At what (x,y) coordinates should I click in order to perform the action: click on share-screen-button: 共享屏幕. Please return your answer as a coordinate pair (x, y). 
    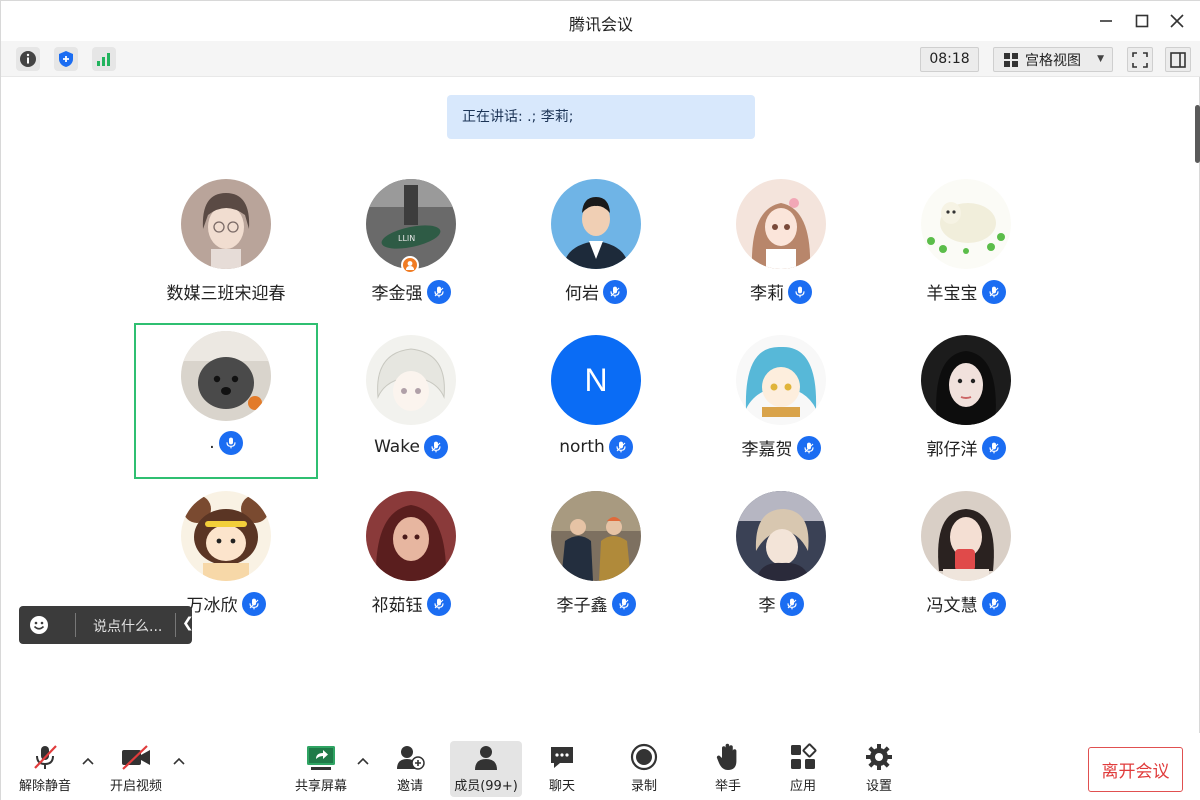
    Looking at the image, I should click on (321, 769).